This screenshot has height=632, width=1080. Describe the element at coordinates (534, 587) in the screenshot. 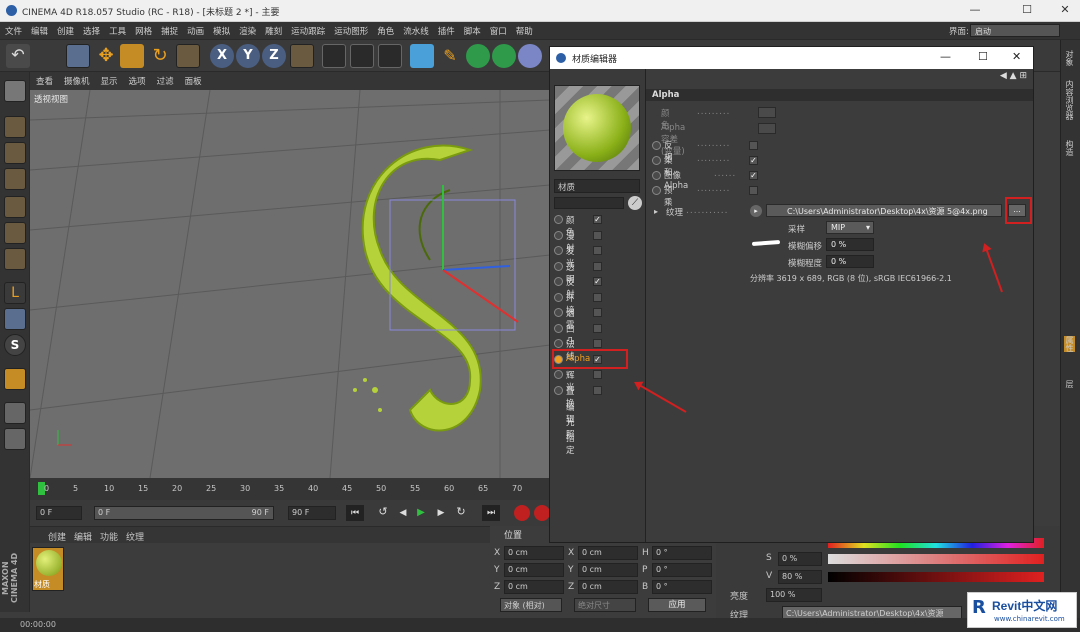

I see `pos-z-field: 0 cm` at that location.